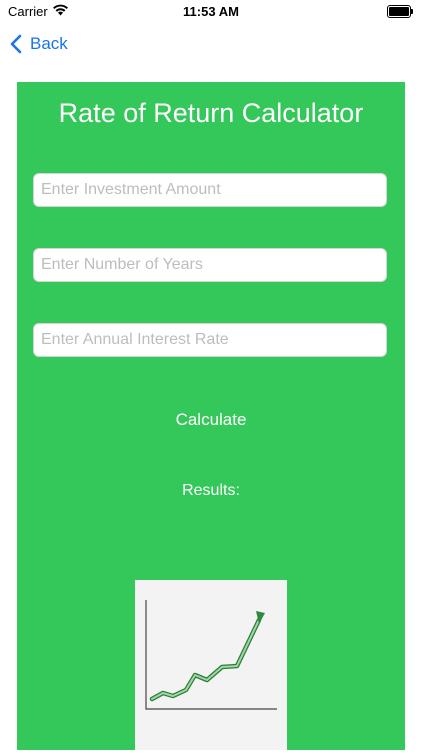  Describe the element at coordinates (49, 43) in the screenshot. I see `back-label: Back` at that location.